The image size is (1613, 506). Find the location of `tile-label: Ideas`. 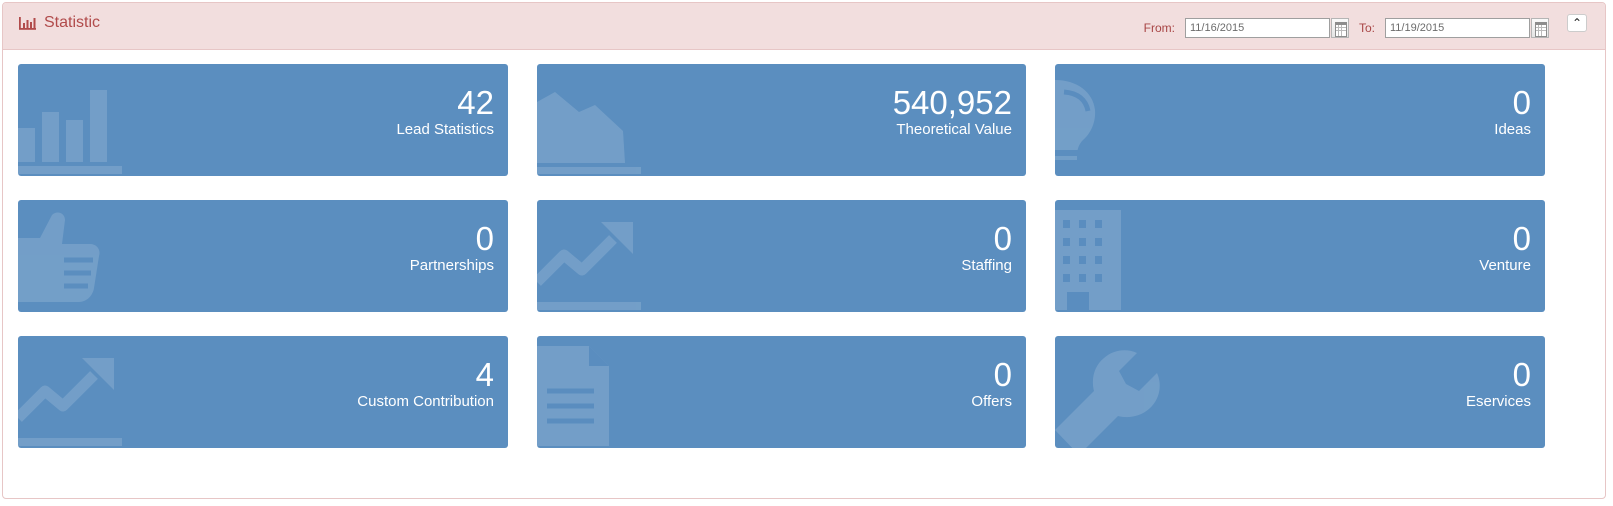

tile-label: Ideas is located at coordinates (1512, 129).